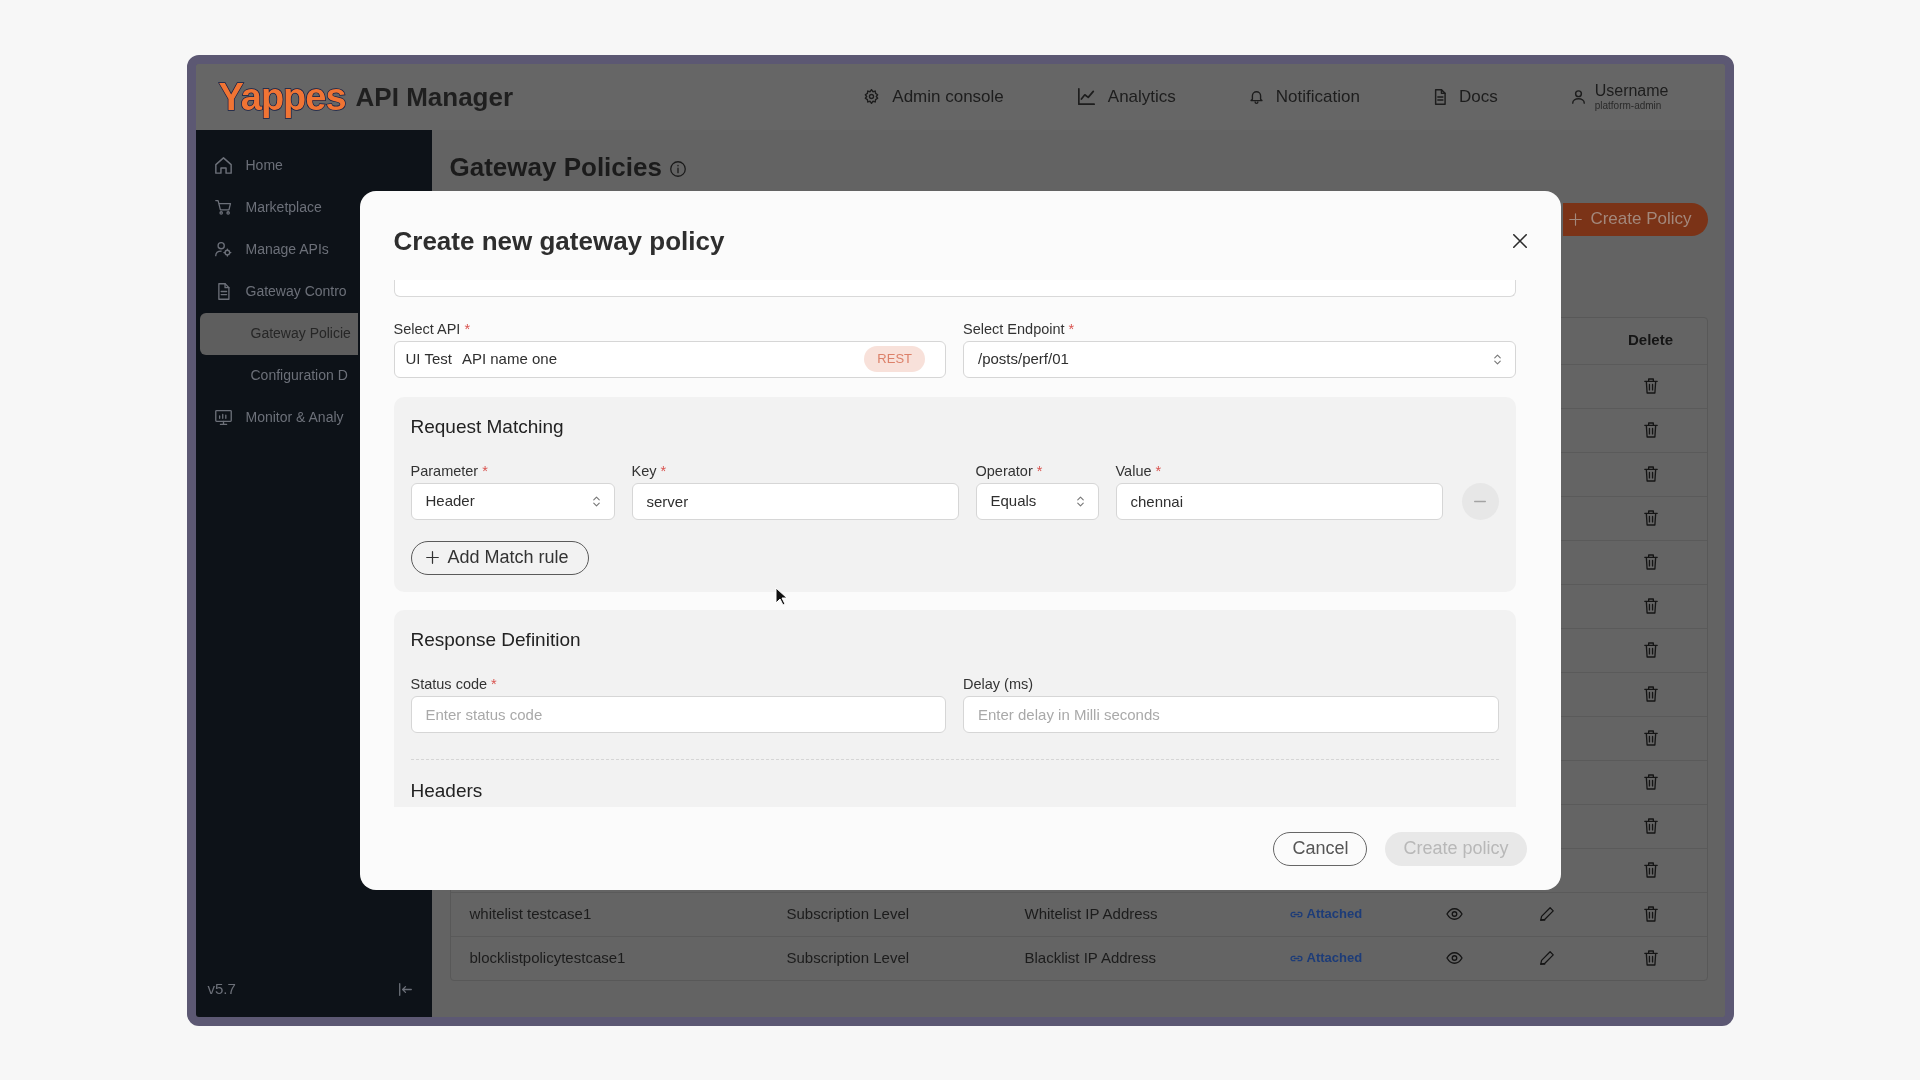 The width and height of the screenshot is (1920, 1080). What do you see at coordinates (434, 96) in the screenshot?
I see `app-title: API Manager` at bounding box center [434, 96].